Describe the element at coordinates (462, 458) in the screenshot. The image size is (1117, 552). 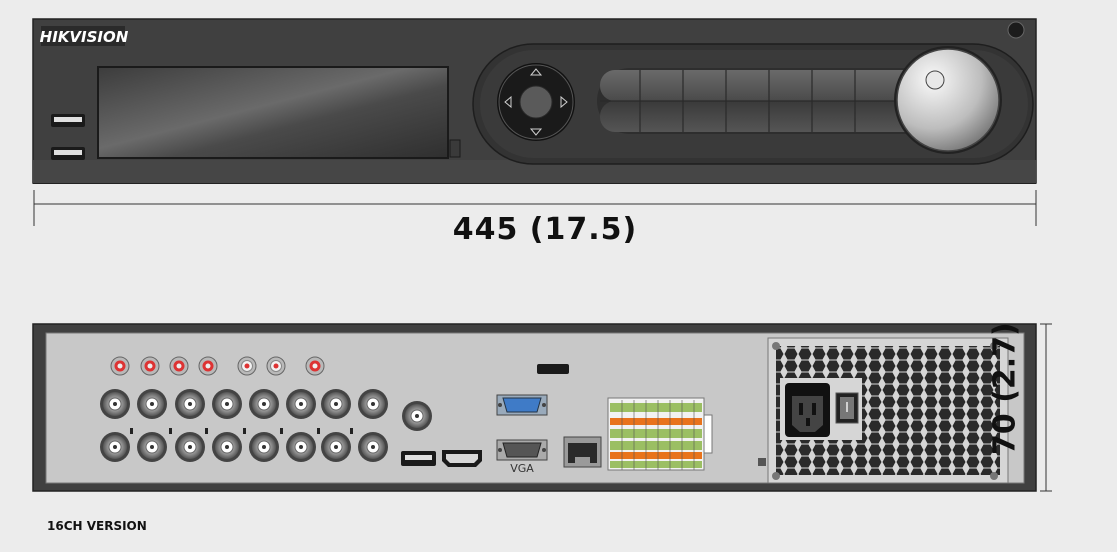
I see `hdmi-port` at that location.